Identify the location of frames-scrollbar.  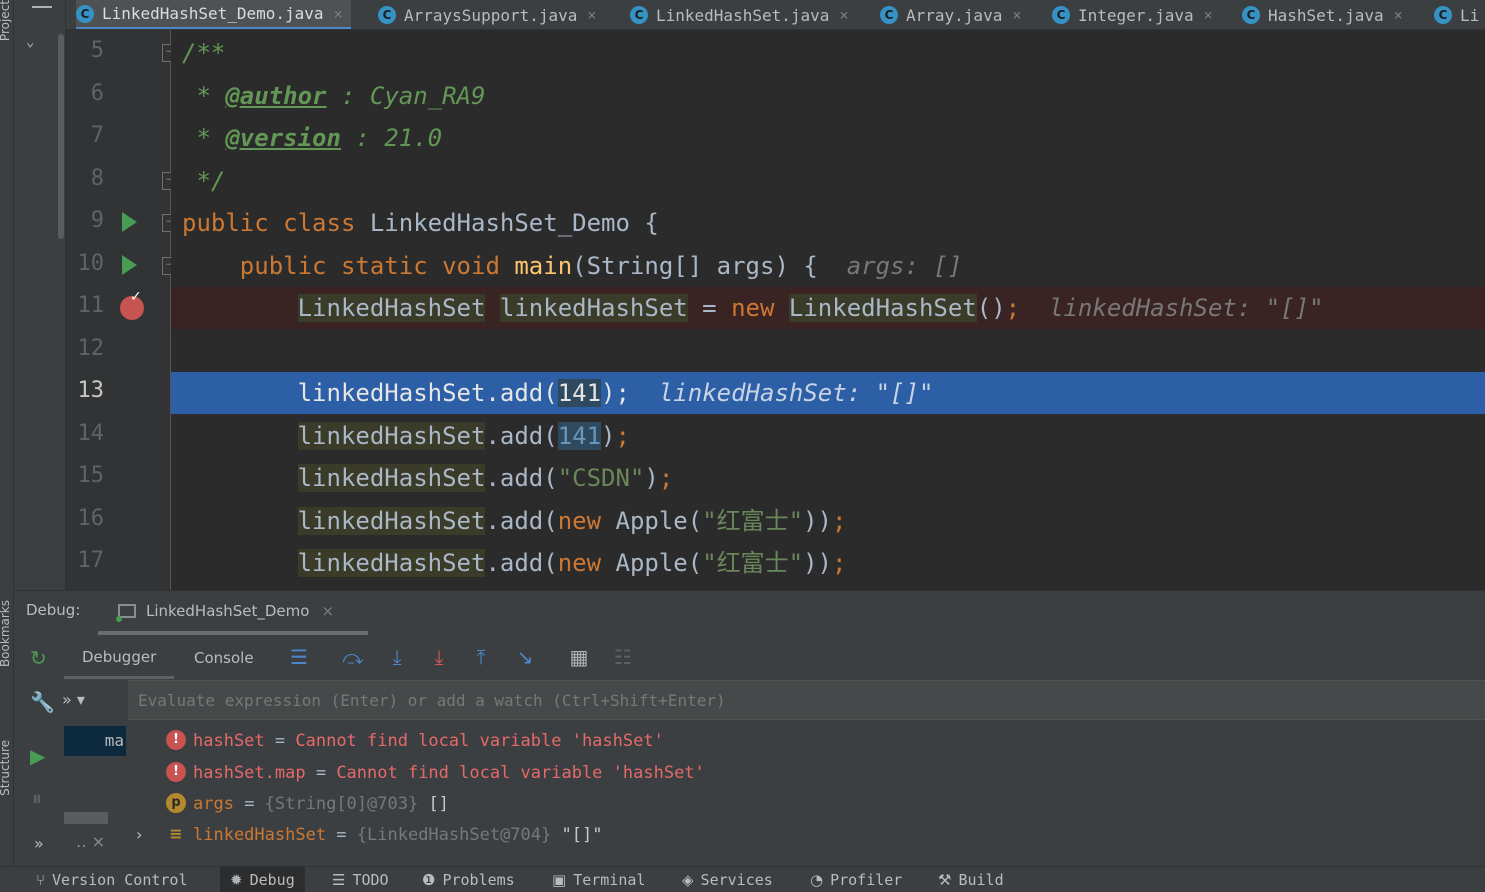
(86, 818).